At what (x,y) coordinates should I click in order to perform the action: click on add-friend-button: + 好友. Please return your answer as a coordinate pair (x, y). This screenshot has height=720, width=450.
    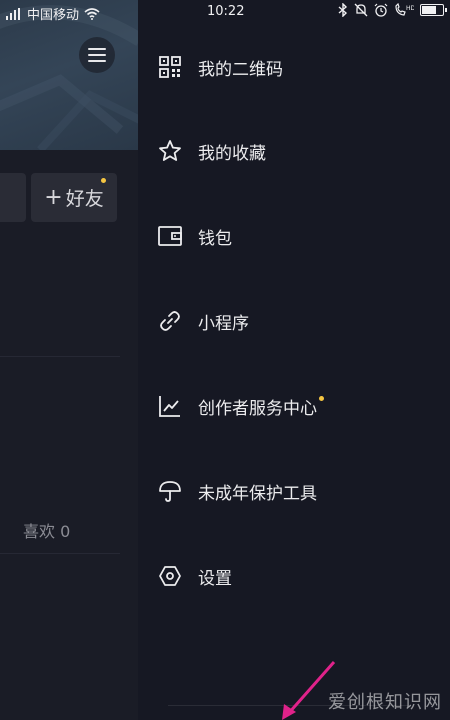
    Looking at the image, I should click on (74, 197).